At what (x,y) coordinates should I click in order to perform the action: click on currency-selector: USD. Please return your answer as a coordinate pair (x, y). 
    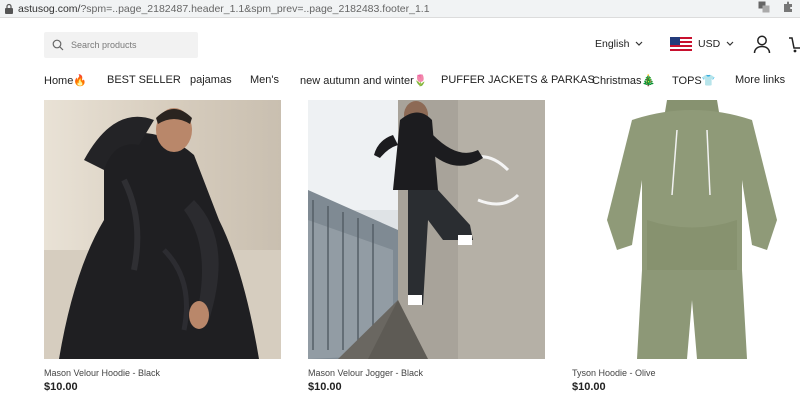
    Looking at the image, I should click on (702, 44).